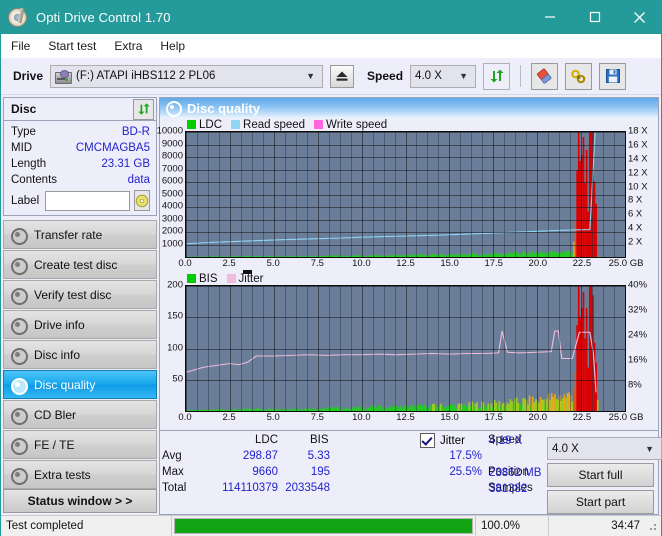 The width and height of the screenshot is (662, 536). Describe the element at coordinates (652, 526) in the screenshot. I see `resize-grip-icon` at that location.